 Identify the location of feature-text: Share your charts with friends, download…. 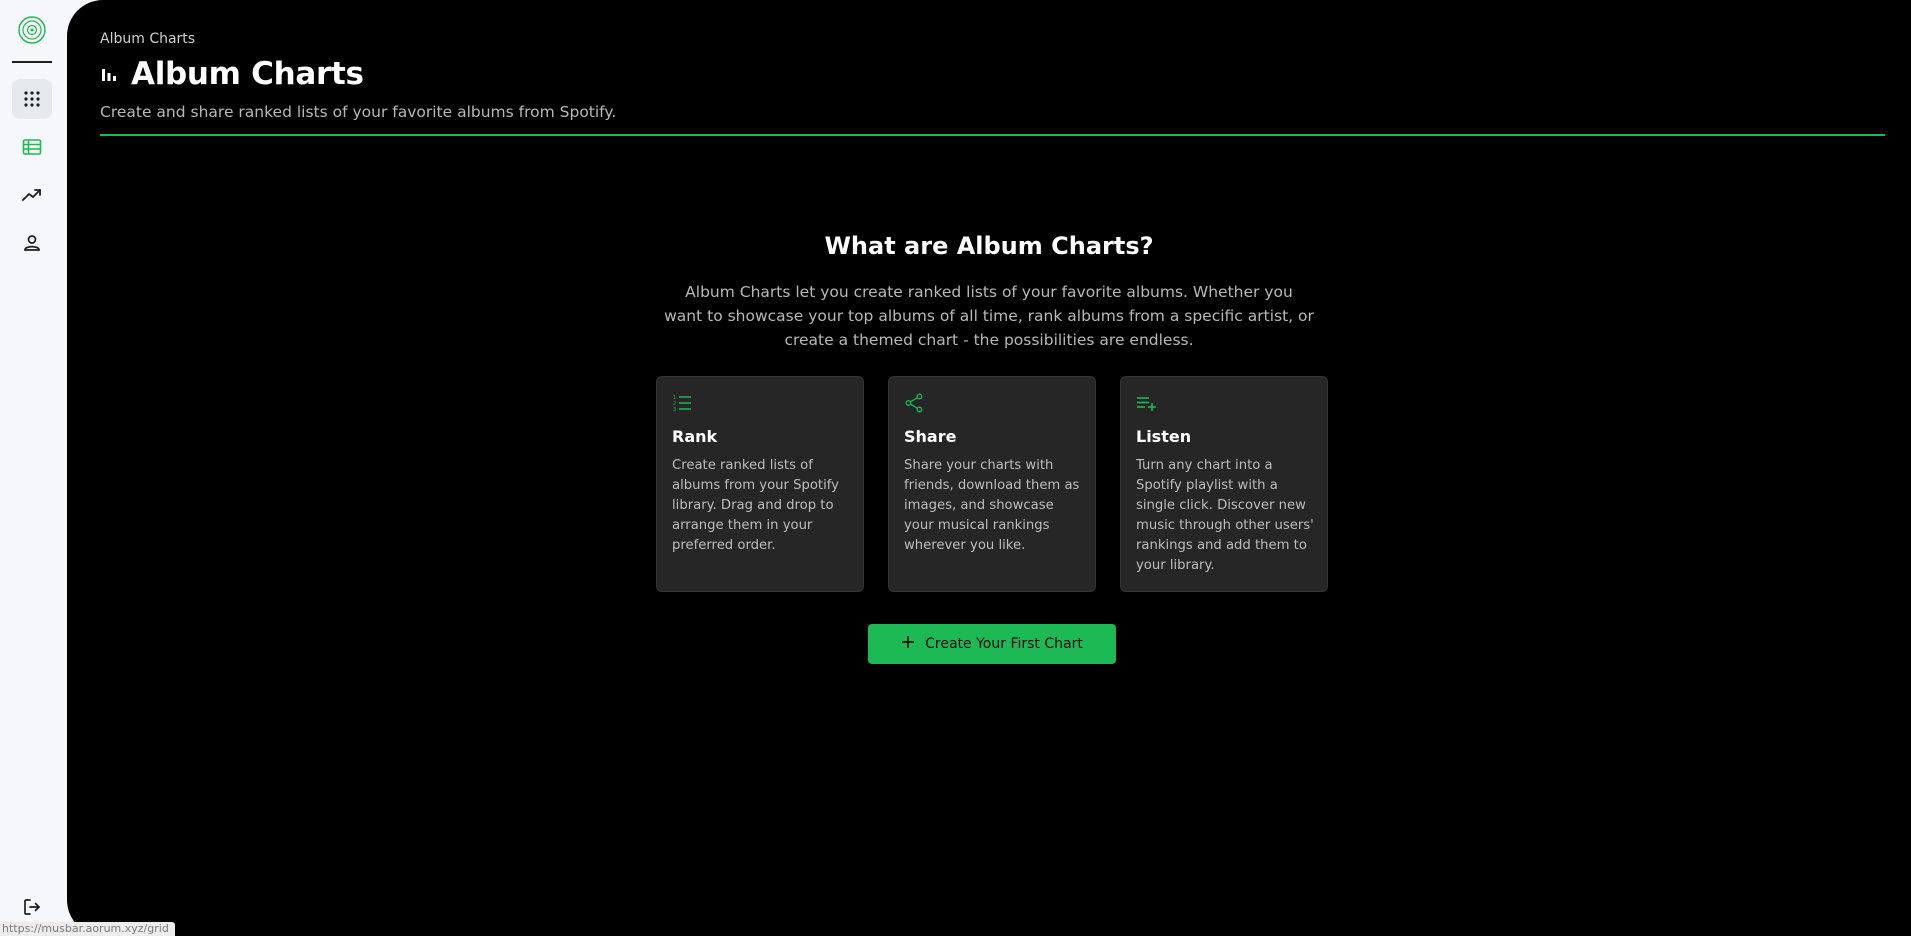
(992, 505).